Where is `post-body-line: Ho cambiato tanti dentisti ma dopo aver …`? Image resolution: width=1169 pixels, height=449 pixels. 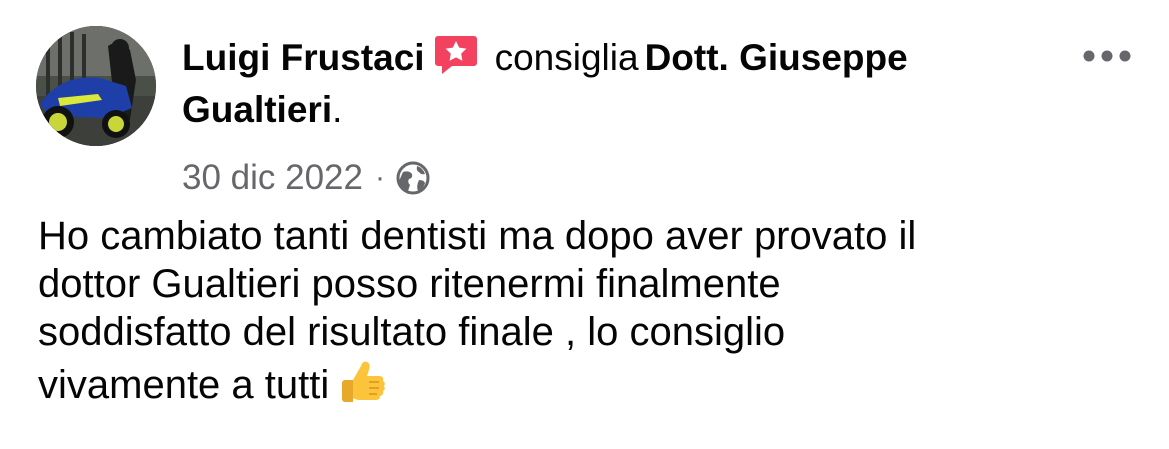
post-body-line: Ho cambiato tanti dentisti ma dopo aver … is located at coordinates (477, 236).